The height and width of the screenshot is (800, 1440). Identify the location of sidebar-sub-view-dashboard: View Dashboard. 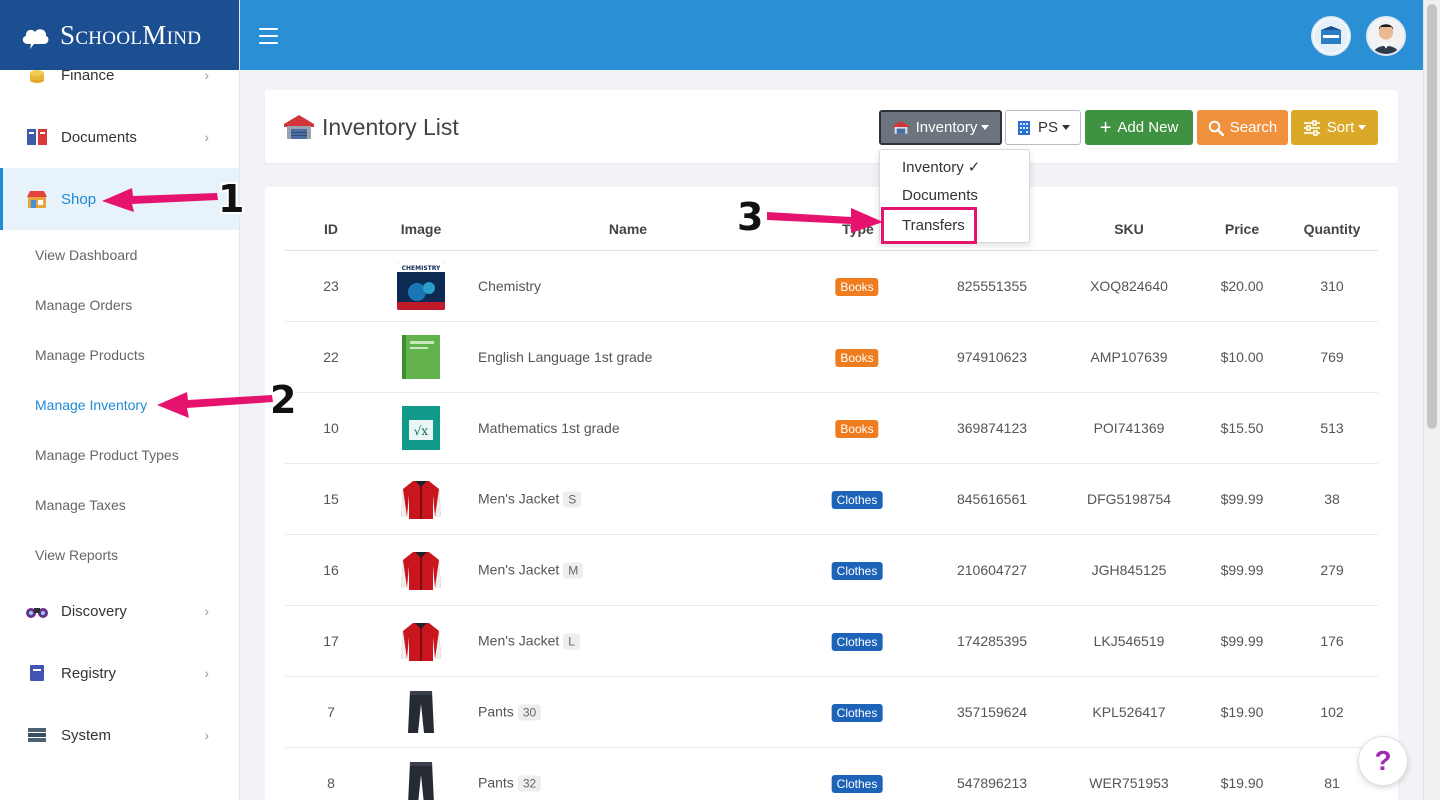
(119, 255).